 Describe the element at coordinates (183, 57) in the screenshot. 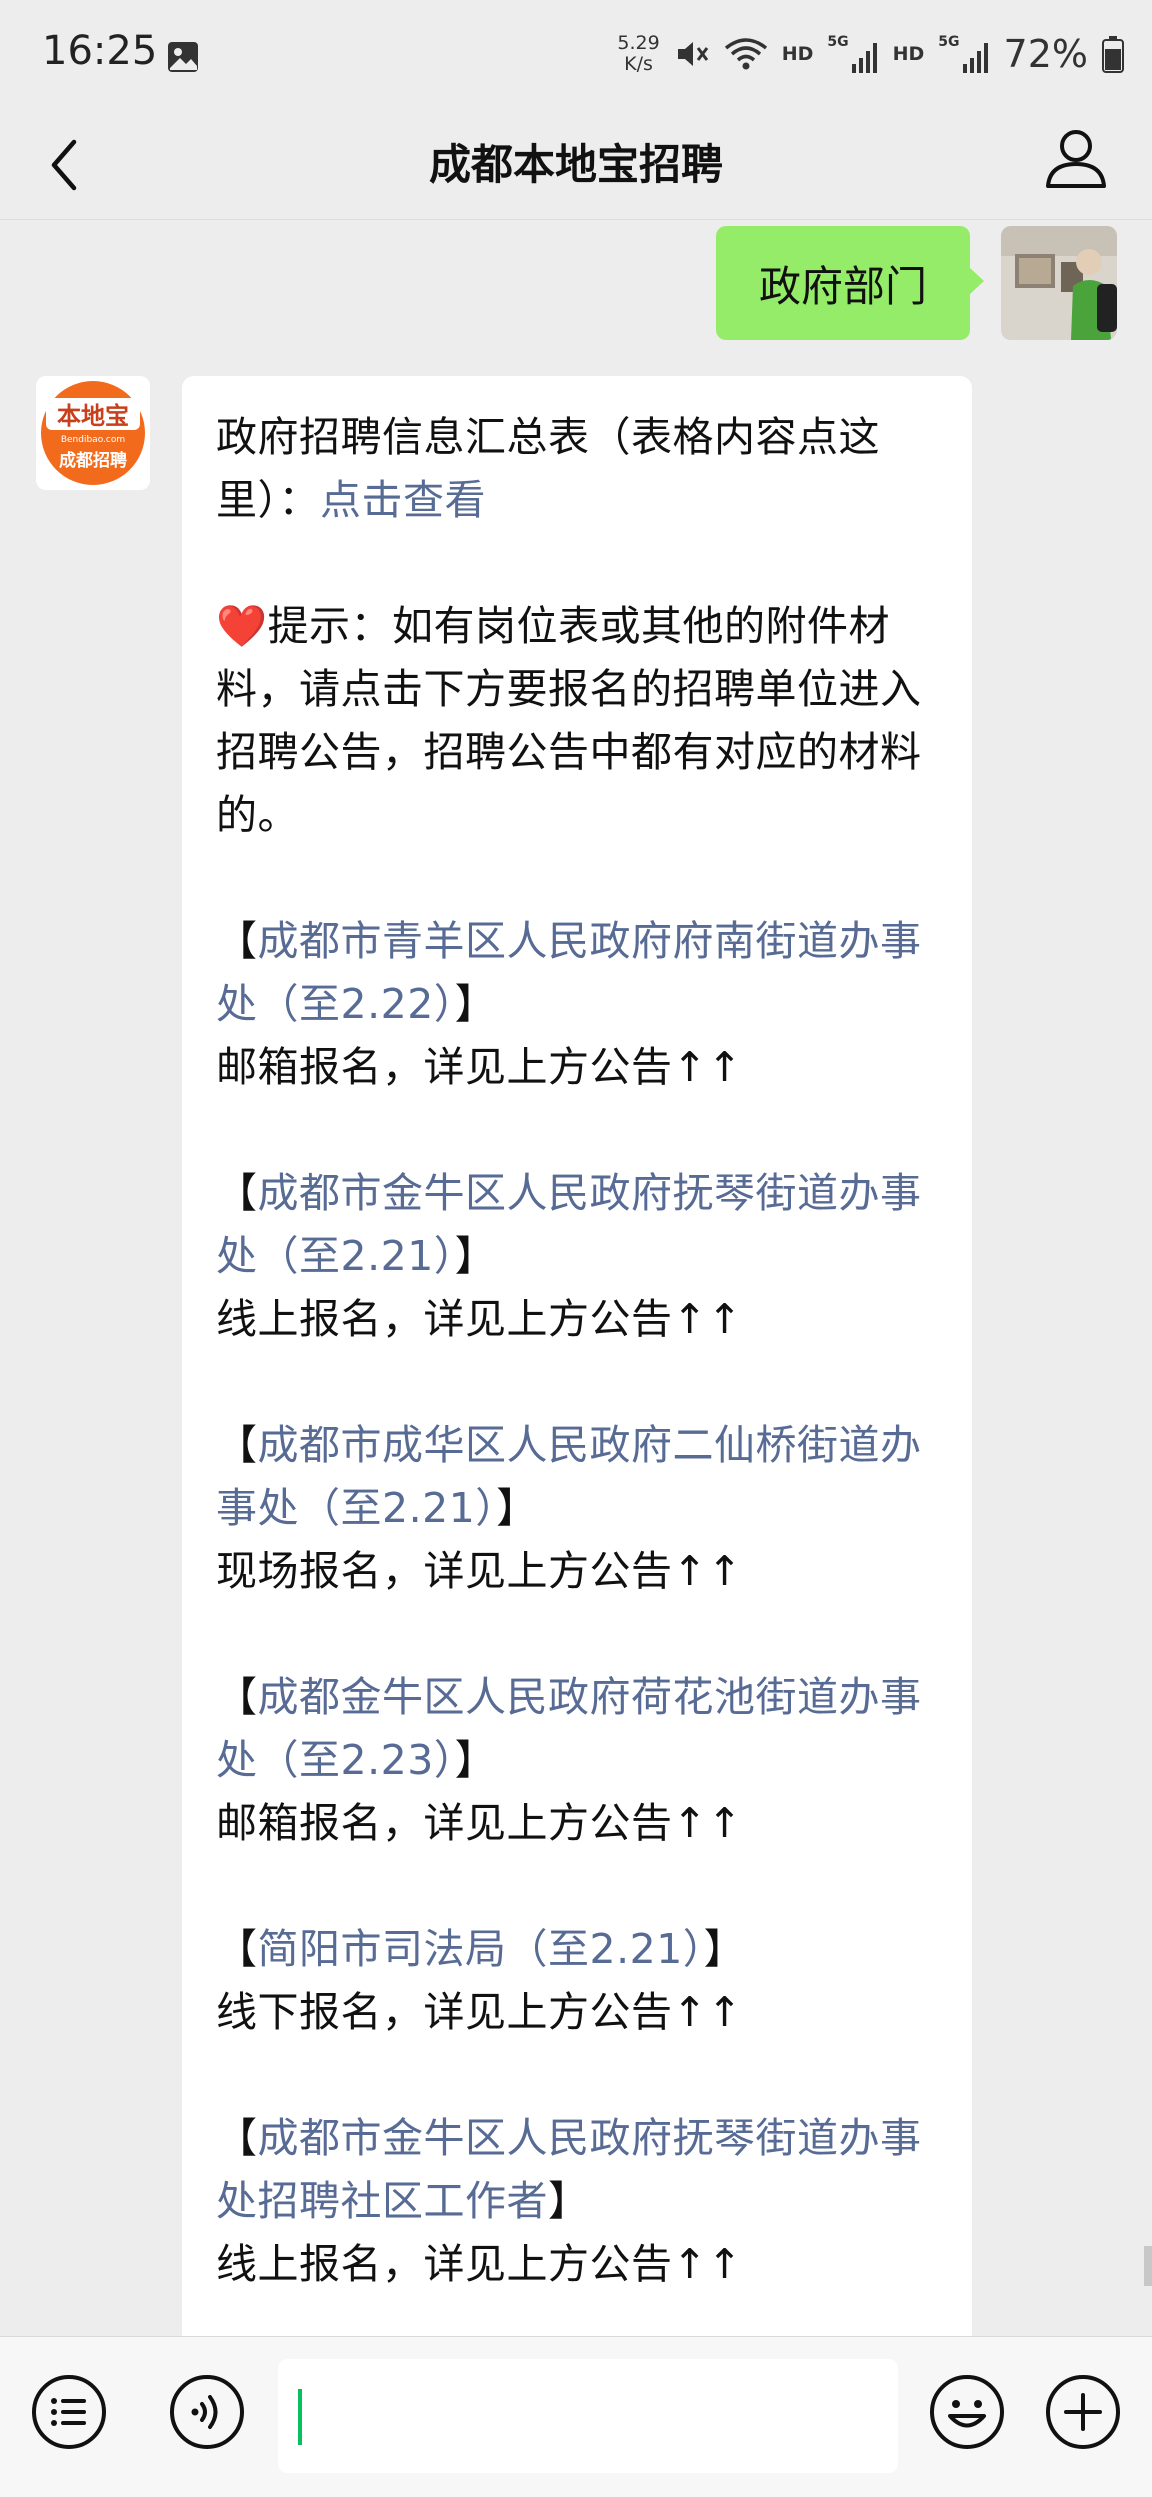

I see `gallery-notification-icon` at that location.